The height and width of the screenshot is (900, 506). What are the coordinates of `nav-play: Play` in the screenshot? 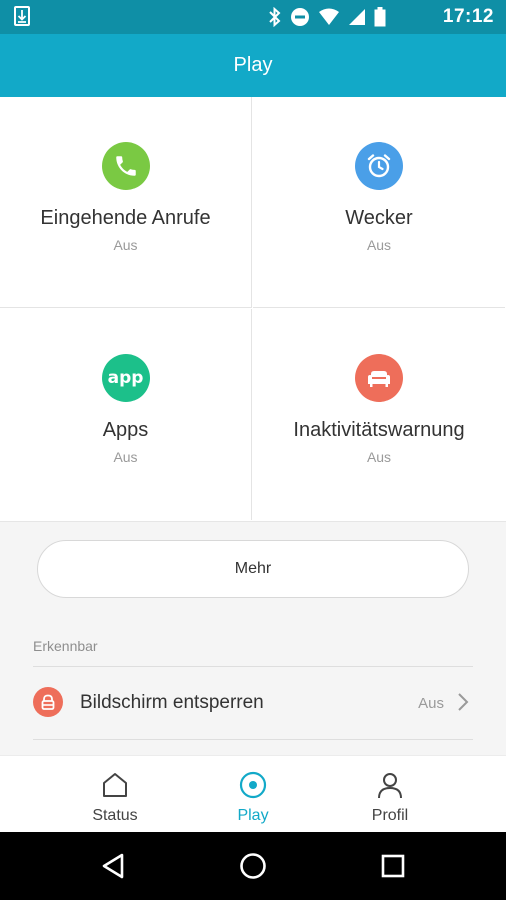 It's located at (253, 794).